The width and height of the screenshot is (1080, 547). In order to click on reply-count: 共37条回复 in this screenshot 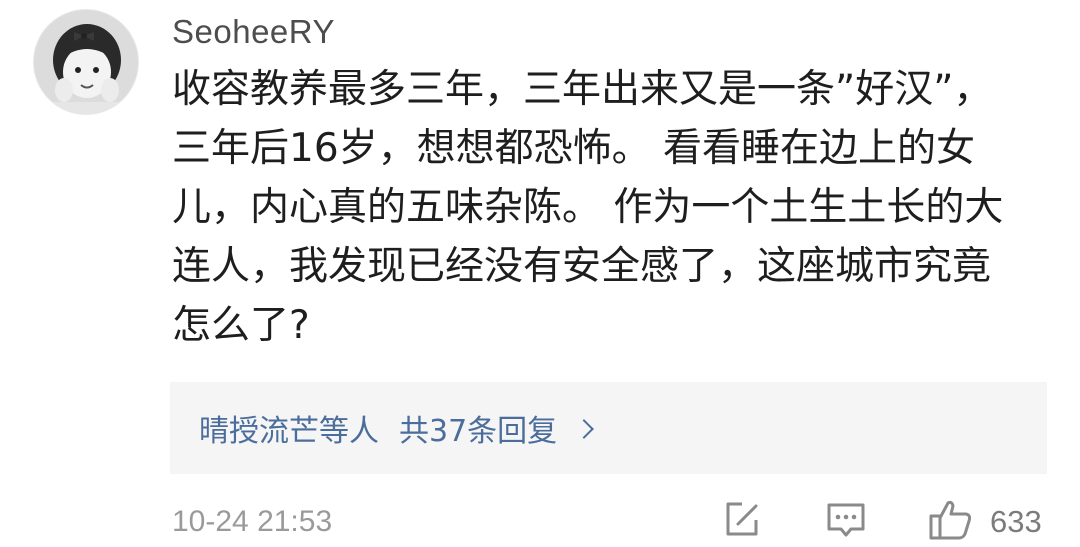, I will do `click(478, 431)`.